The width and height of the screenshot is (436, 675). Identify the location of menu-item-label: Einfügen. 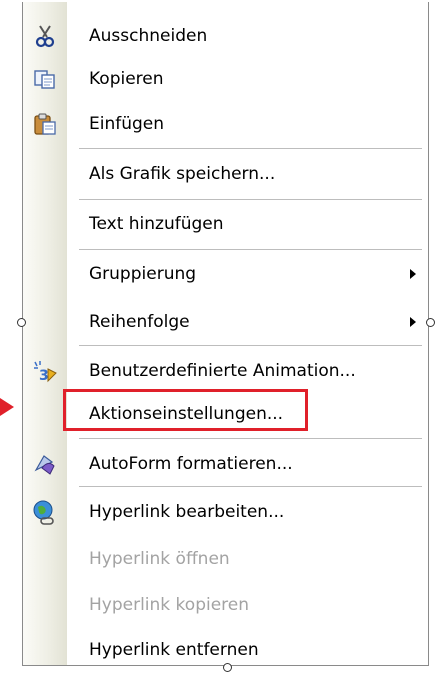
(127, 124).